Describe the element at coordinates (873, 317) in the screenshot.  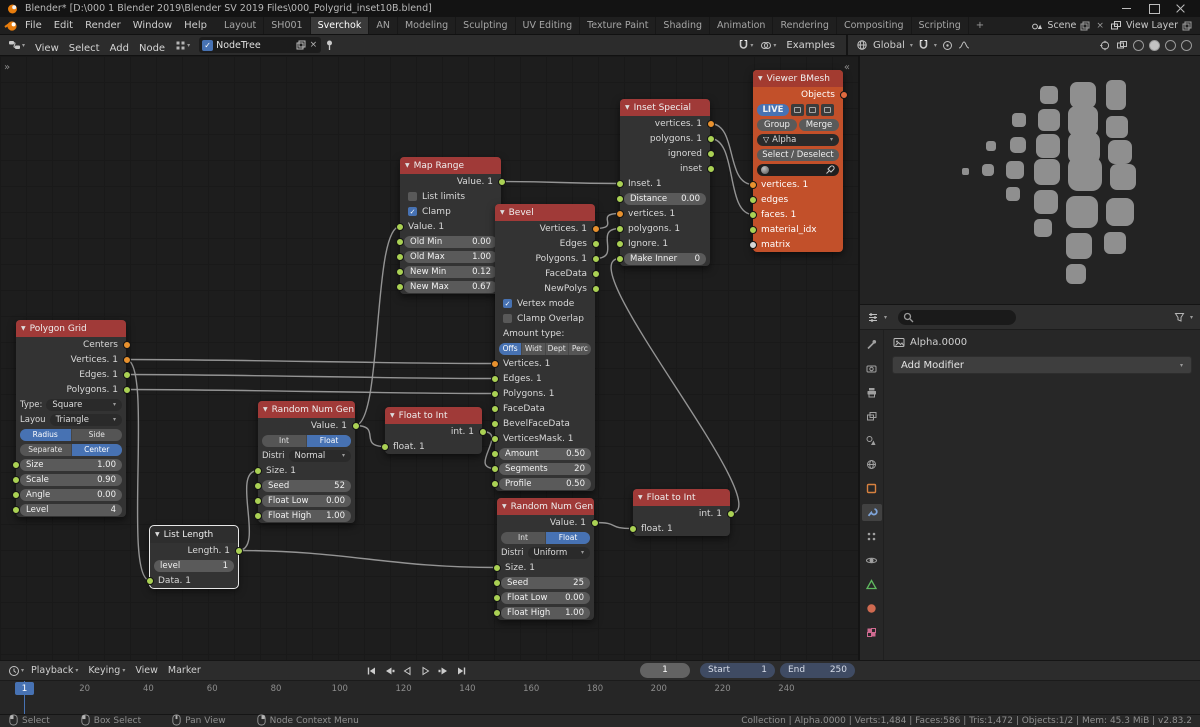
I see `properties-editor-icon` at that location.